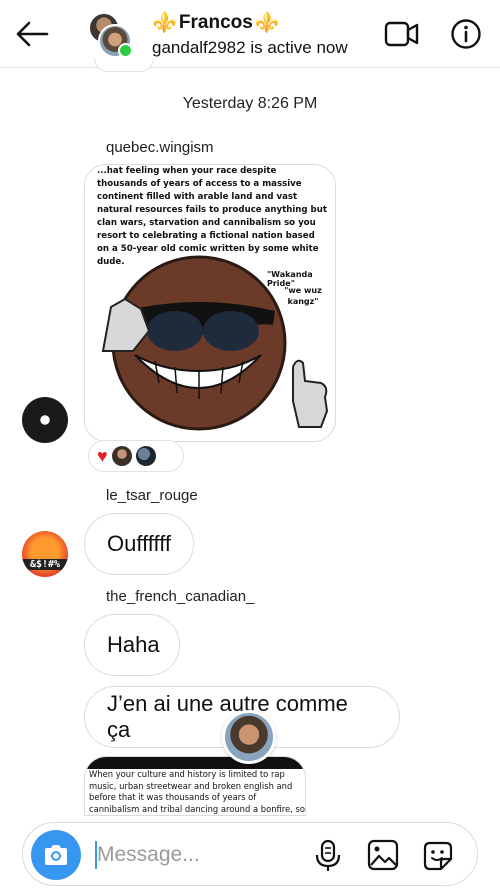  I want to click on message-input, so click(197, 855).